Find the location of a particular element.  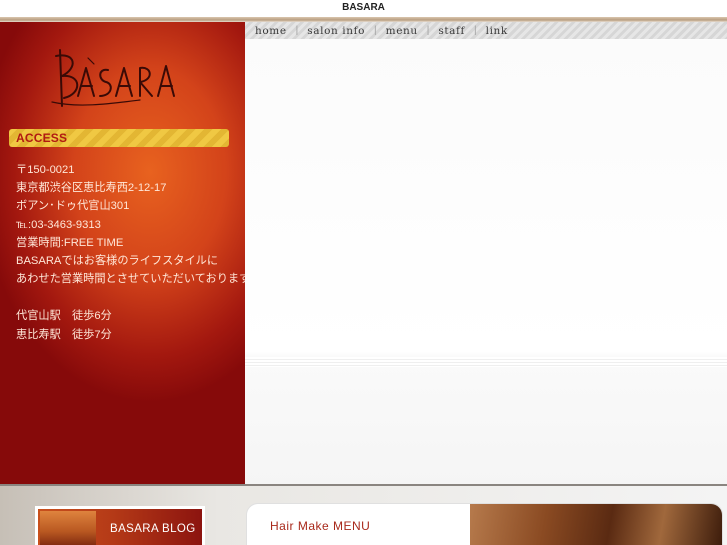

nav-menu: menu is located at coordinates (402, 31).